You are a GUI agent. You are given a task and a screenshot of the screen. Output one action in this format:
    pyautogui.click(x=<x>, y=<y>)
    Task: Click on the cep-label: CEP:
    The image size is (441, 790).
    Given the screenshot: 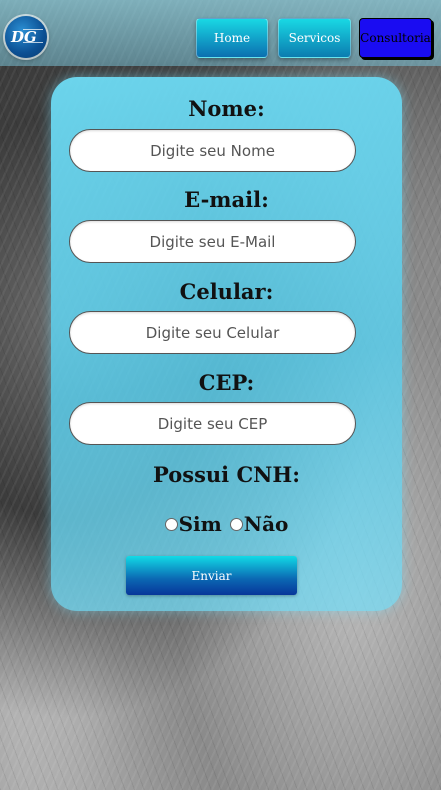 What is the action you would take?
    pyautogui.click(x=226, y=382)
    